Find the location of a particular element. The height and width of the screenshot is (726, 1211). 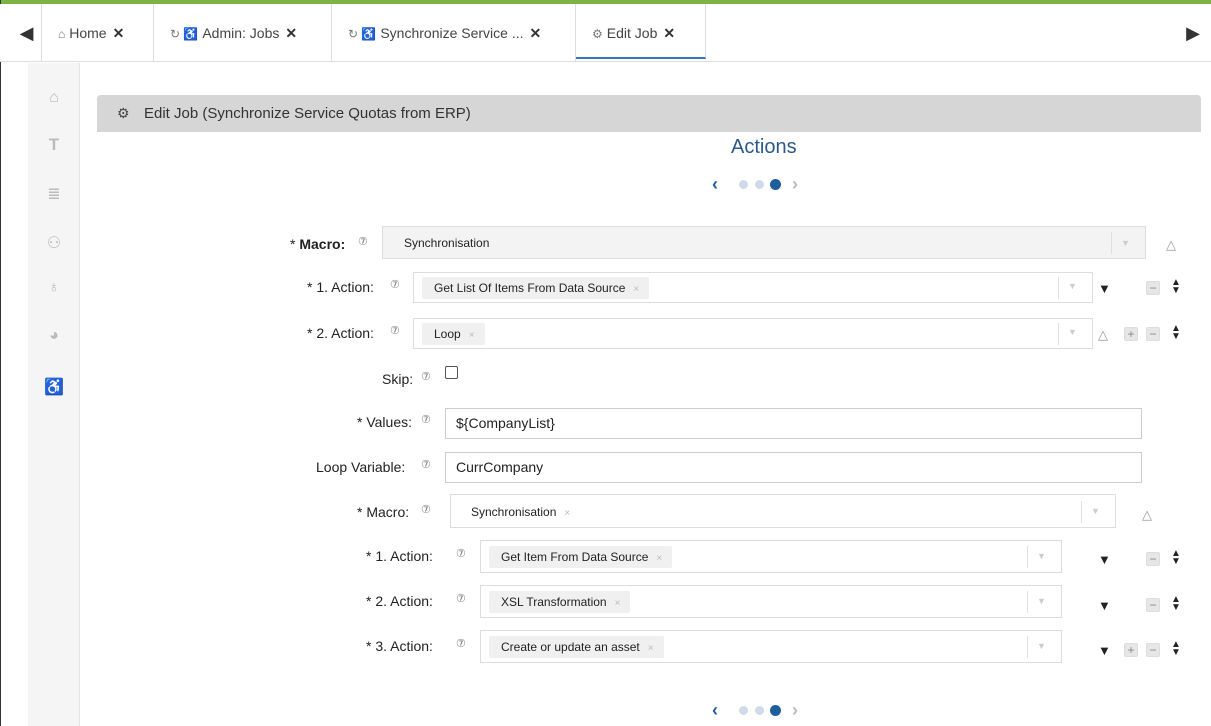

values-field: ${CompanyList} is located at coordinates (793, 423).